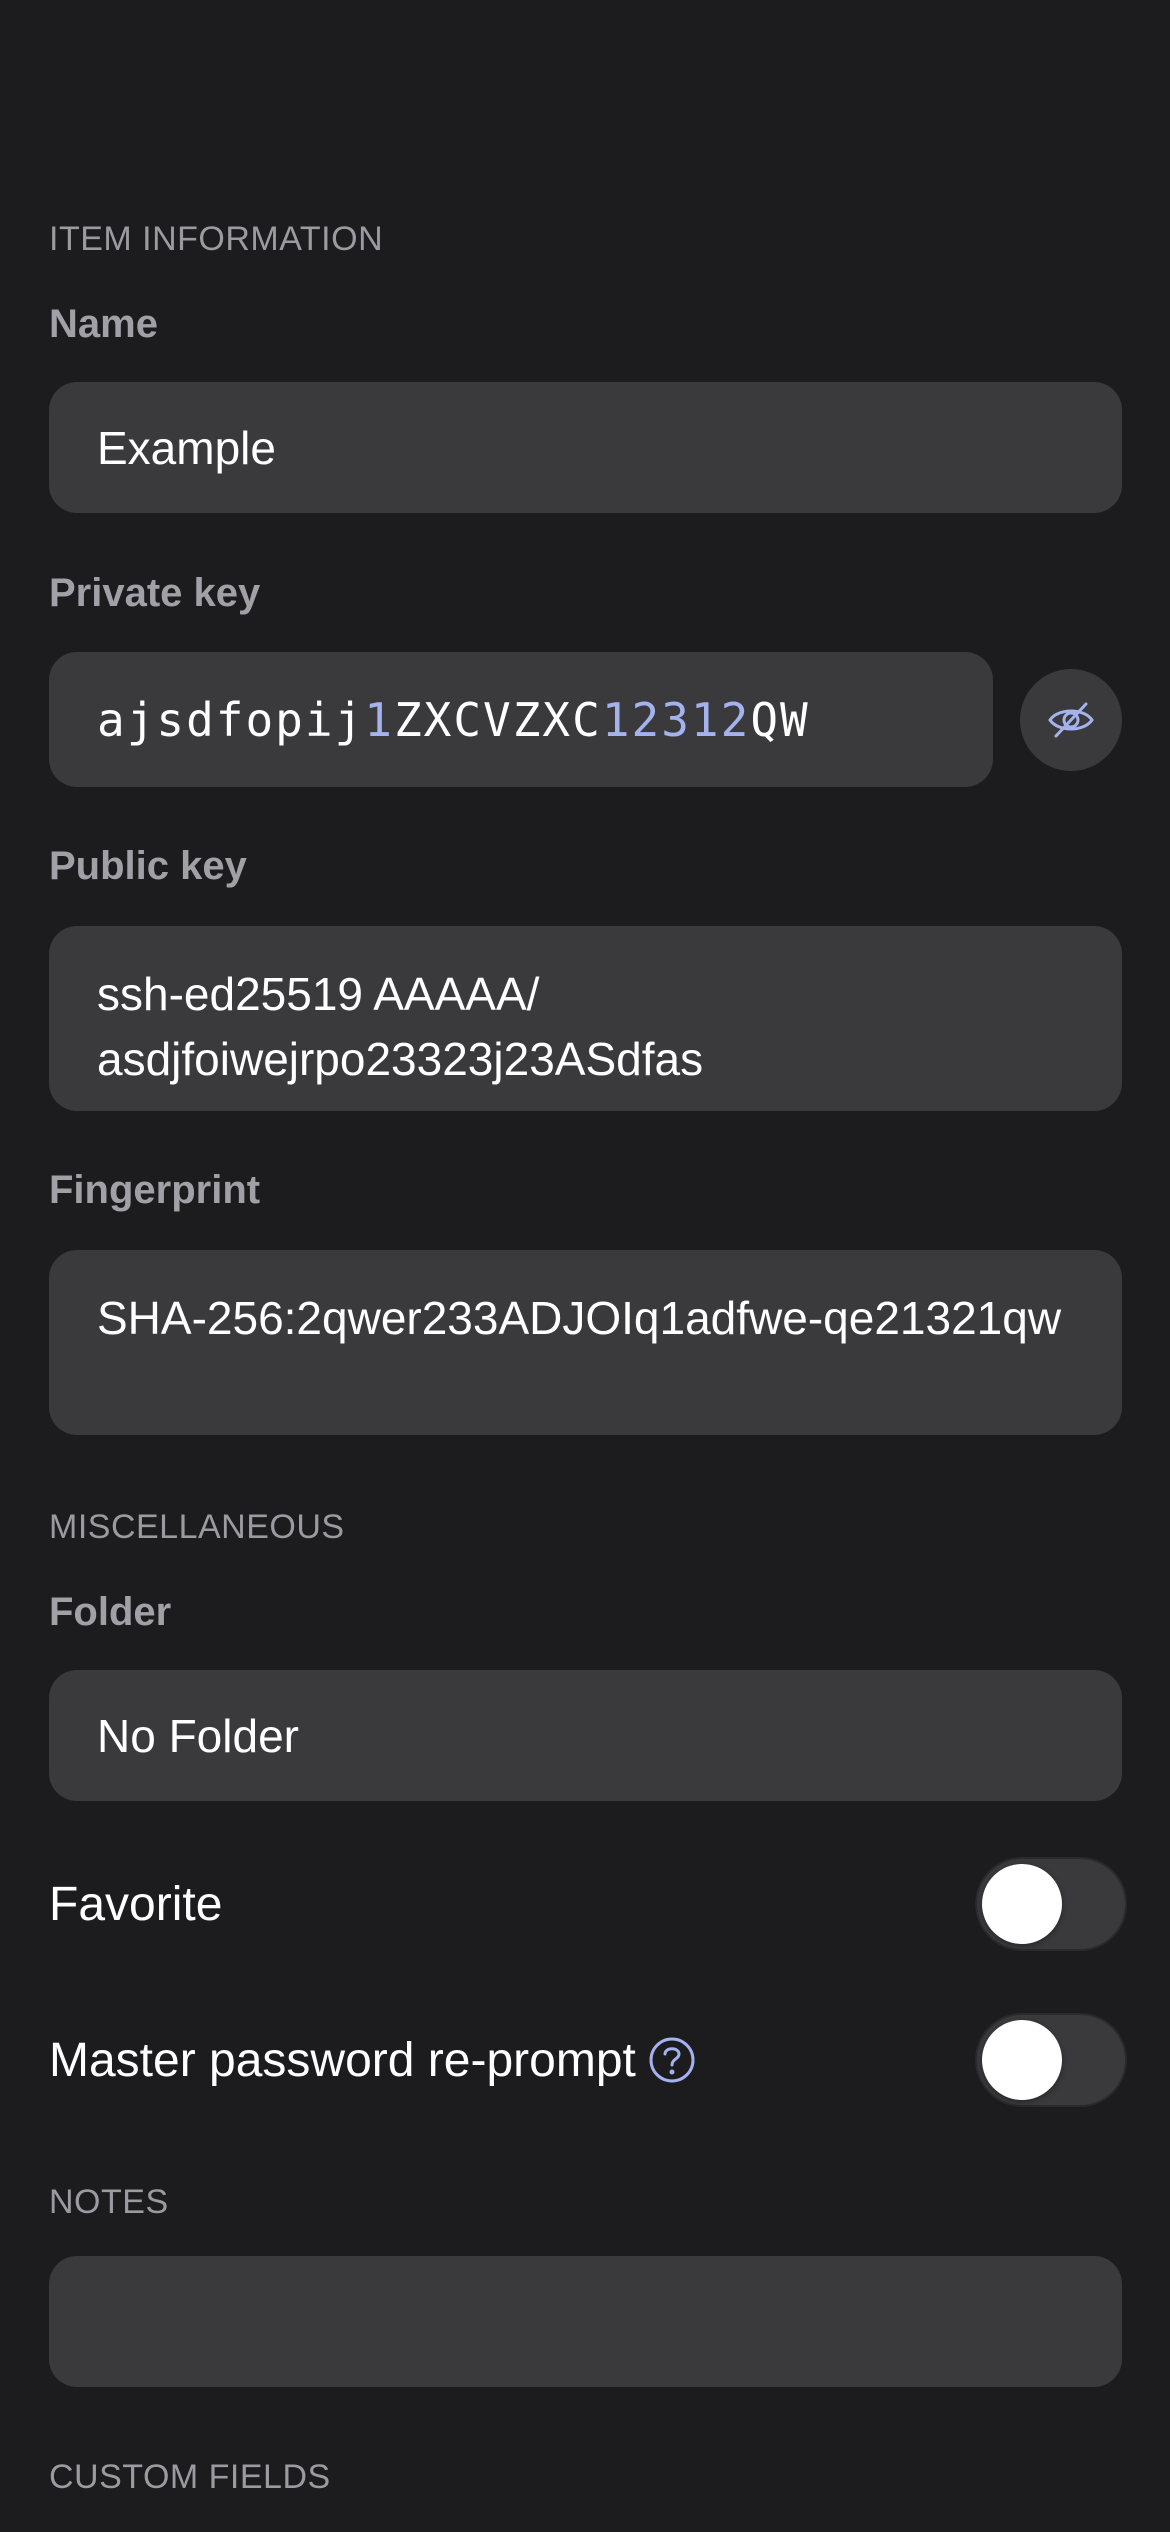 The width and height of the screenshot is (1170, 2532). I want to click on master-password-reprompt-toggle, so click(1051, 2060).